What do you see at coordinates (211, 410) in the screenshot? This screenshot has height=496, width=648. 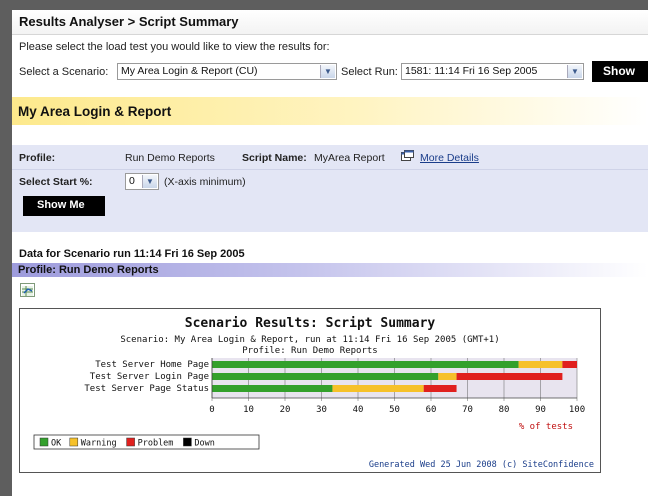 I see `x-tick-label: 0` at bounding box center [211, 410].